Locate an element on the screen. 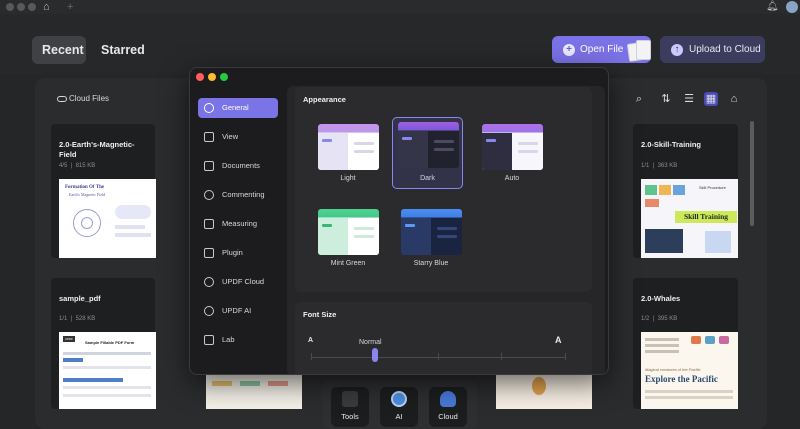 The height and width of the screenshot is (429, 800). section-heading: Font Size is located at coordinates (320, 314).